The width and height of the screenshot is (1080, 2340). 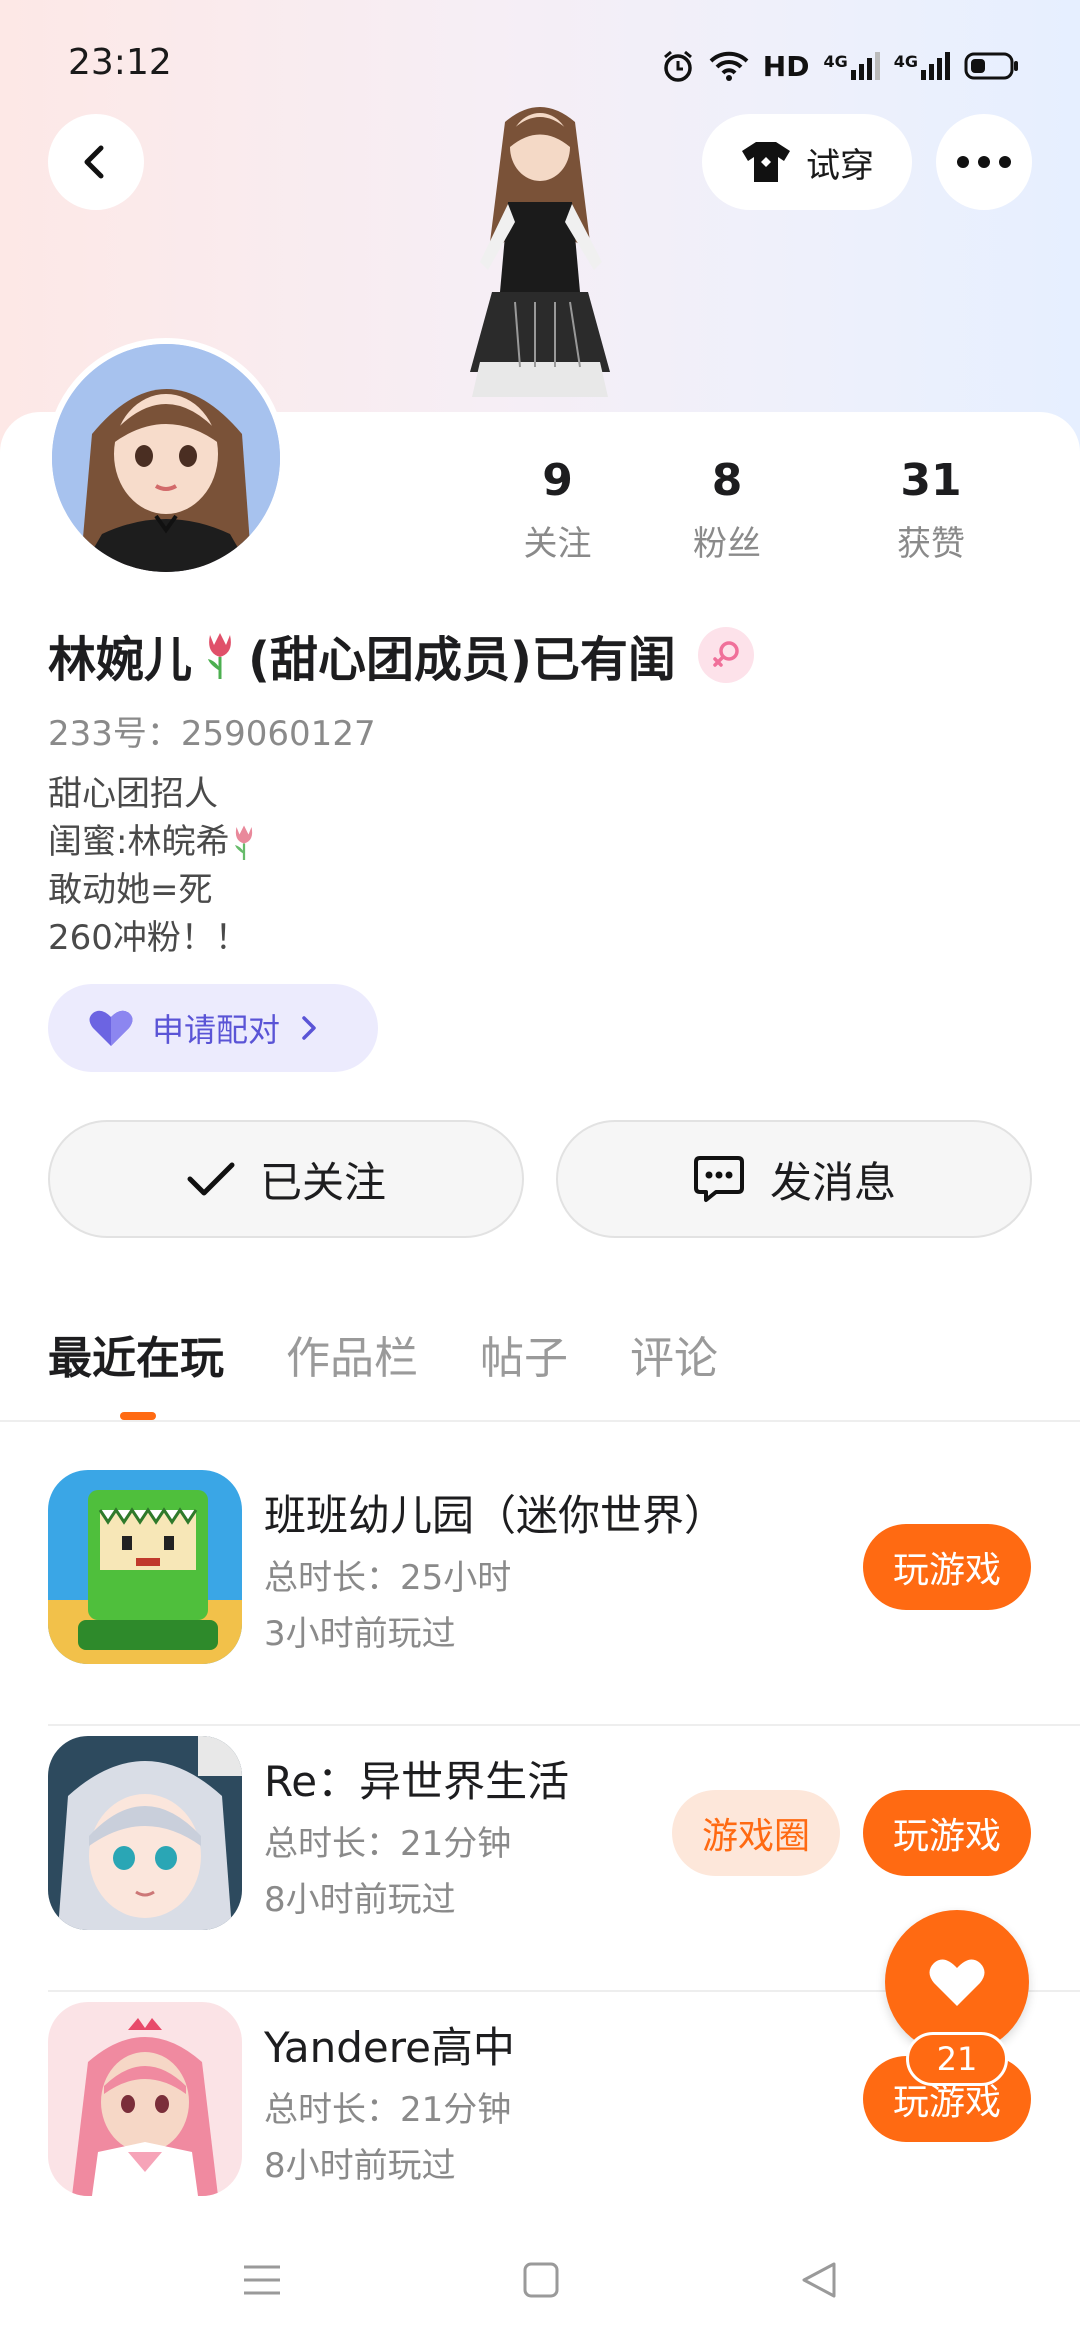 I want to click on apply-match-button: 申请配对, so click(x=213, y=1028).